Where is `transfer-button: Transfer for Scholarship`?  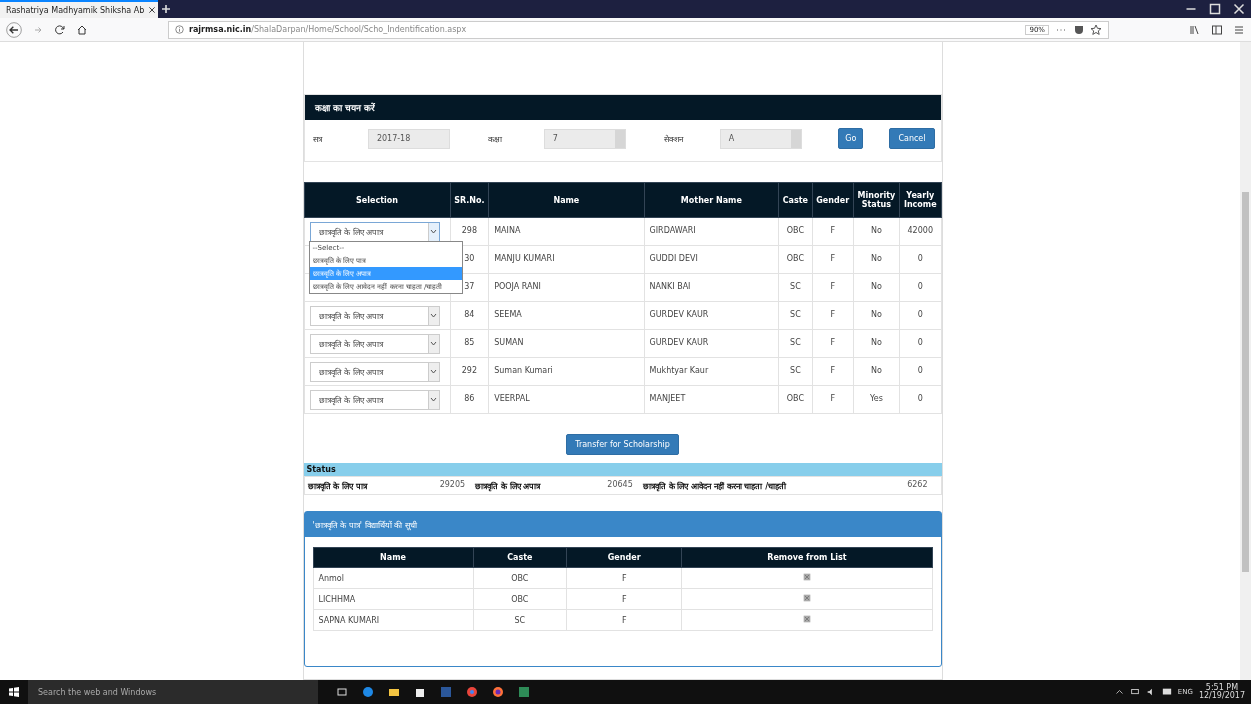 transfer-button: Transfer for Scholarship is located at coordinates (622, 444).